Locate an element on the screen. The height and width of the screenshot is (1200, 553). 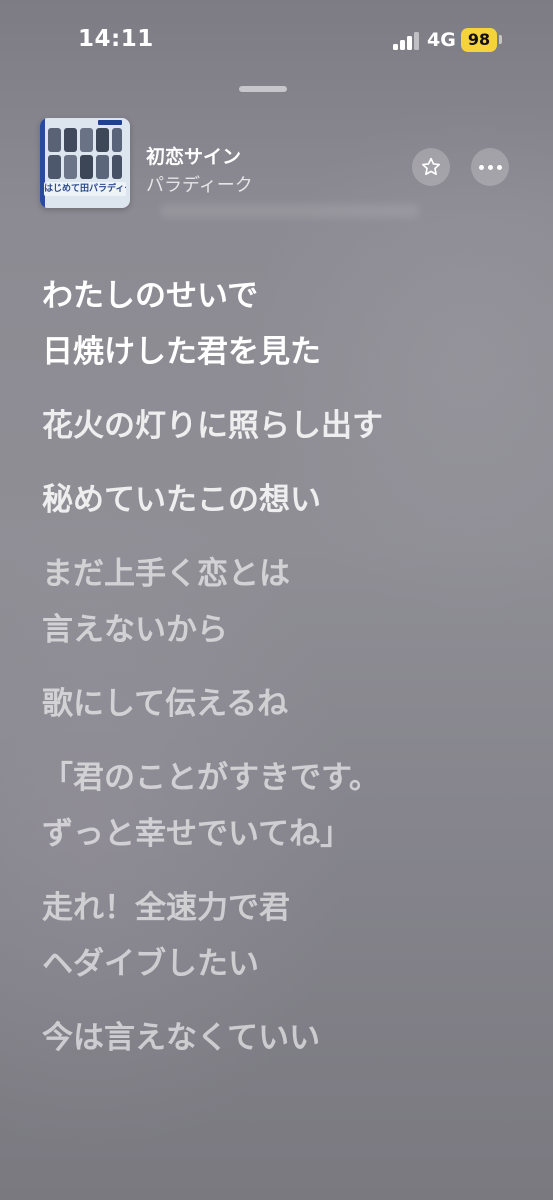
lyric-line: 「君のことがすきです。 ずっと幸せでいてね」 is located at coordinates (282, 806).